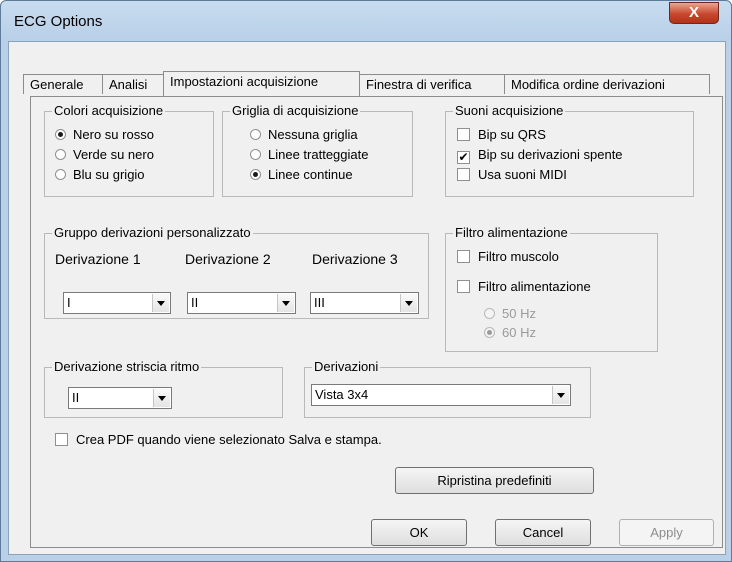  What do you see at coordinates (104, 154) in the screenshot?
I see `radio-verde-su-nero: Verde su nero` at bounding box center [104, 154].